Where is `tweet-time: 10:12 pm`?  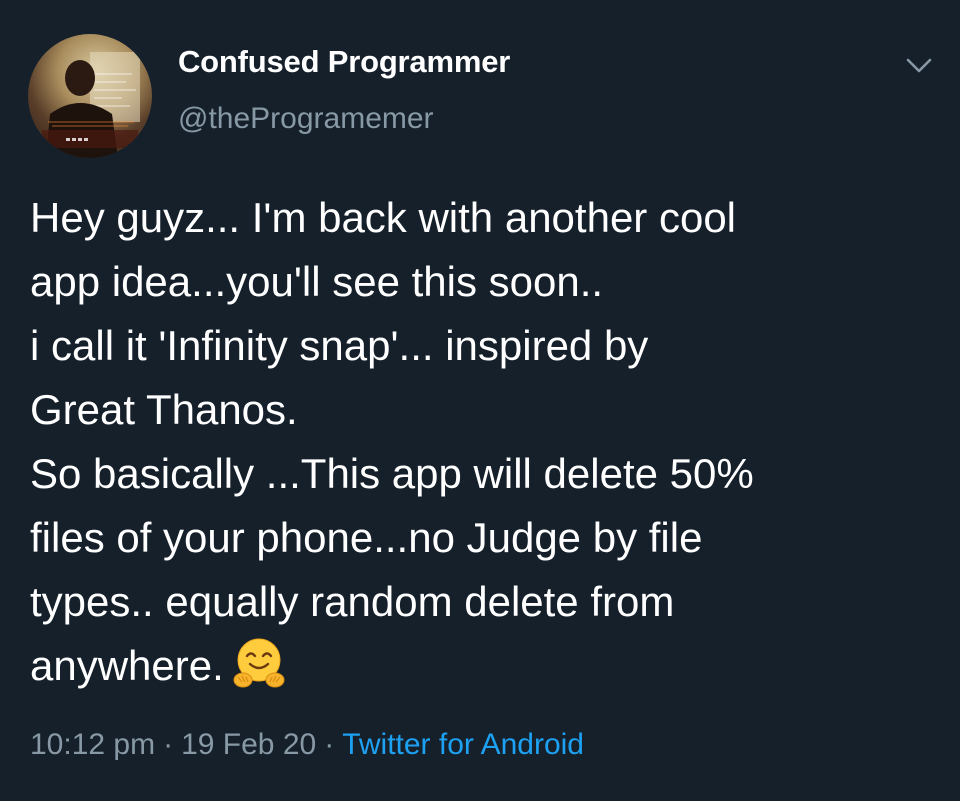 tweet-time: 10:12 pm is located at coordinates (92, 744).